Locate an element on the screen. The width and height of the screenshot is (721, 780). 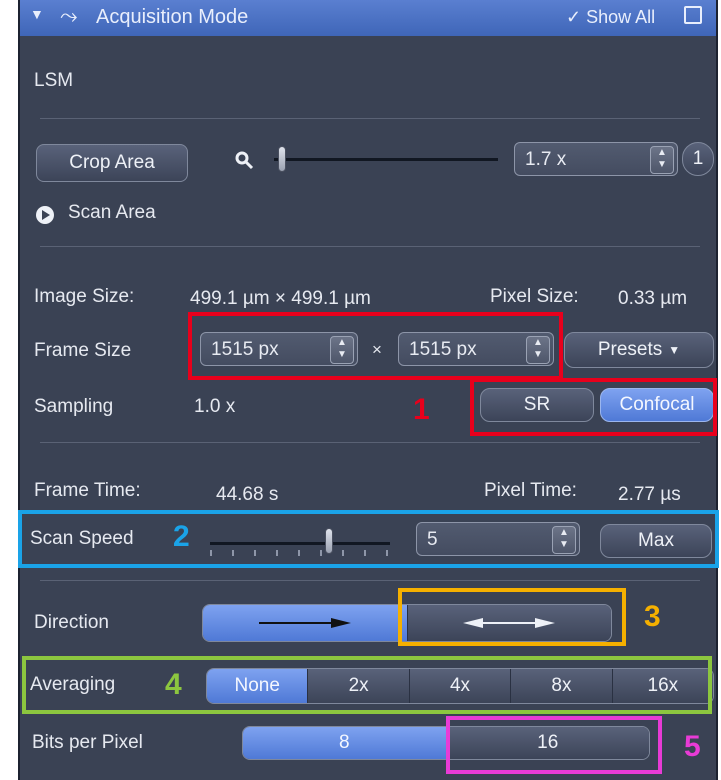
scan-speed-spinbox: 5 ▲ ▼ is located at coordinates (498, 539).